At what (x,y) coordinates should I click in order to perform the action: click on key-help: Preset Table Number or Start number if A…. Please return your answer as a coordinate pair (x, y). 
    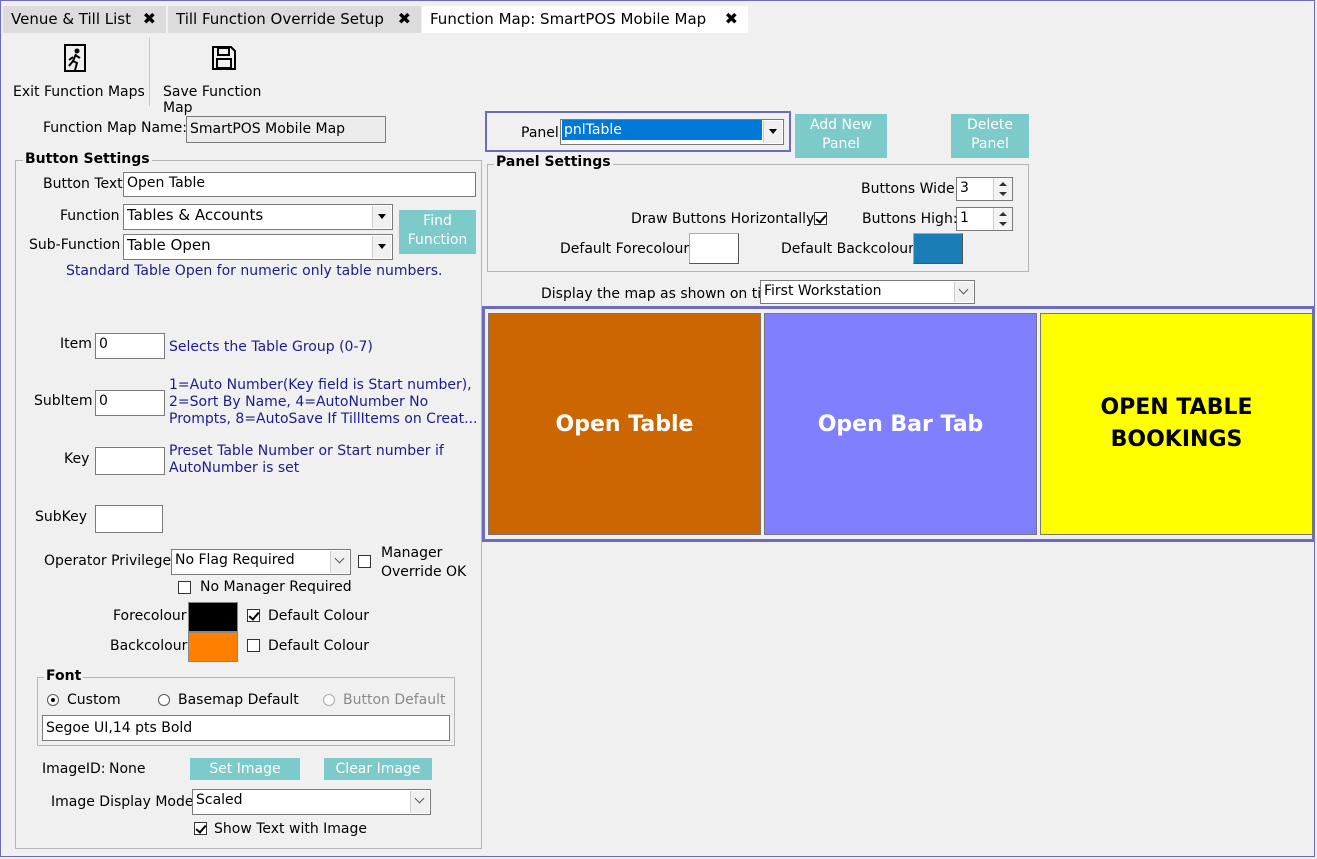
    Looking at the image, I should click on (306, 460).